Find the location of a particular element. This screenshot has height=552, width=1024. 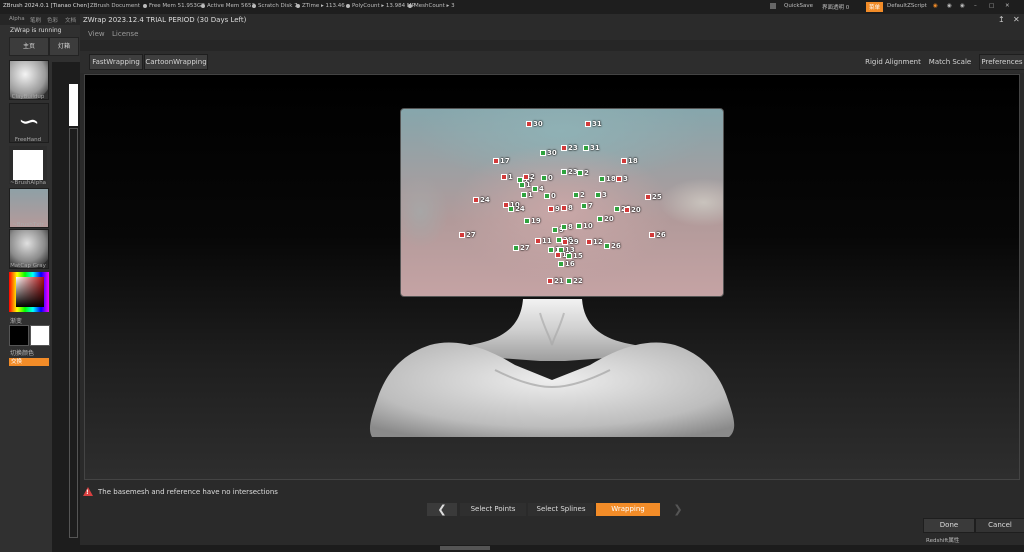

landmark-marker: 16 is located at coordinates (566, 264).